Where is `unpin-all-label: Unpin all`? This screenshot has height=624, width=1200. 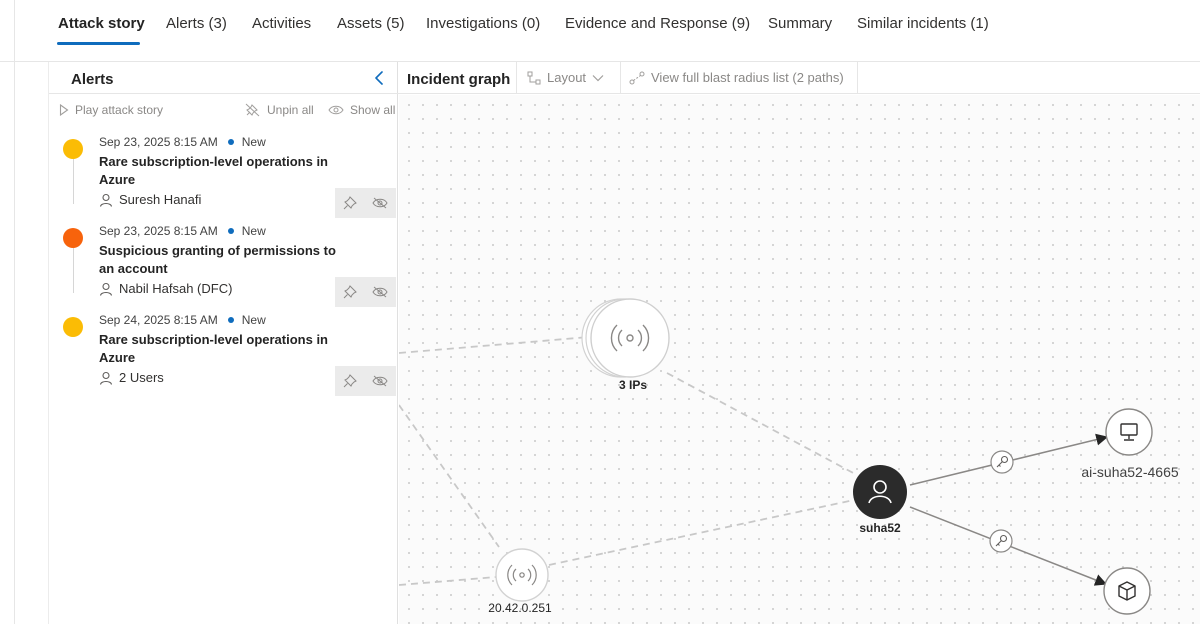
unpin-all-label: Unpin all is located at coordinates (290, 110).